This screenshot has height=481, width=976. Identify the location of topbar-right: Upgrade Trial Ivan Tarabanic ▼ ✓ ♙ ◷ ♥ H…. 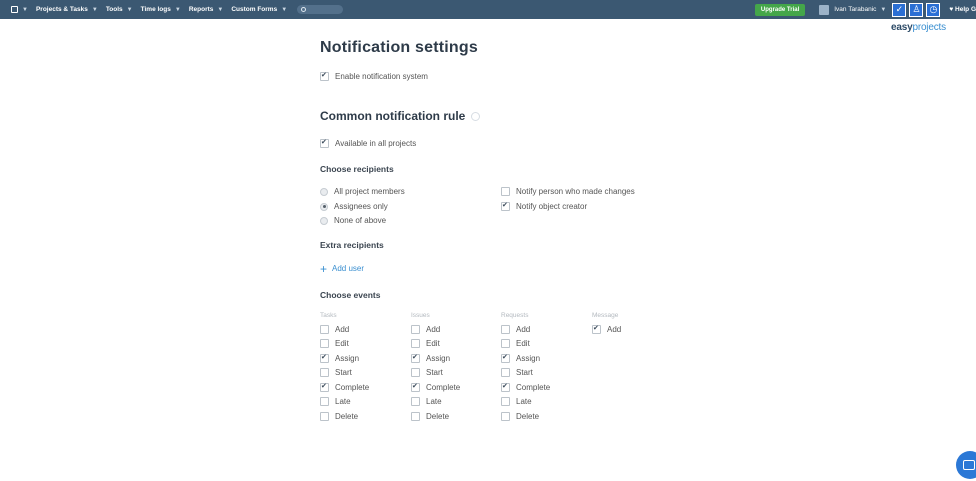
(865, 9).